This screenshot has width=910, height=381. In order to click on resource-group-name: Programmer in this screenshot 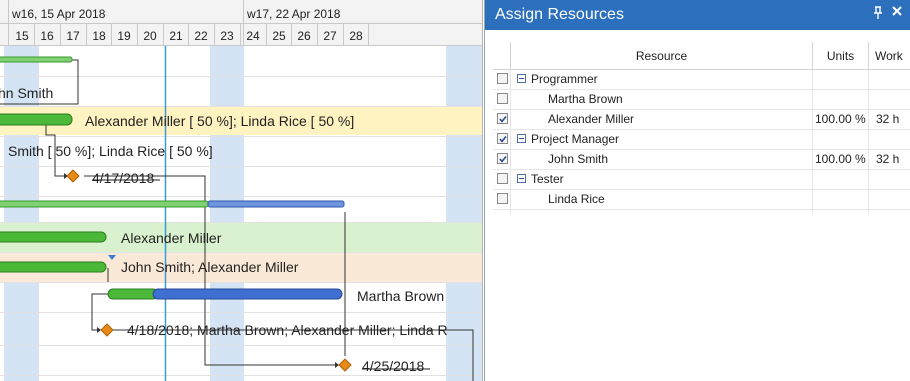, I will do `click(564, 79)`.